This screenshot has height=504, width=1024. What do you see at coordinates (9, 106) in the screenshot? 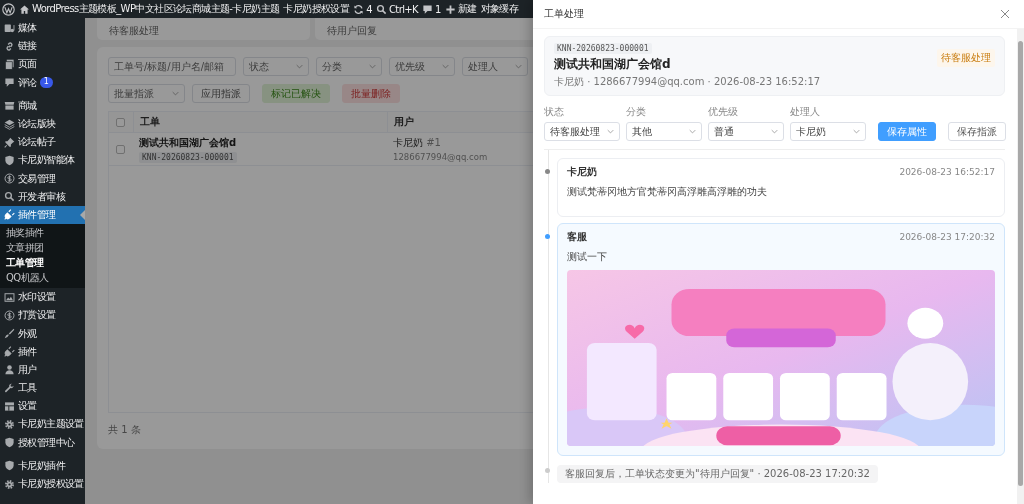
I see `store-icon` at bounding box center [9, 106].